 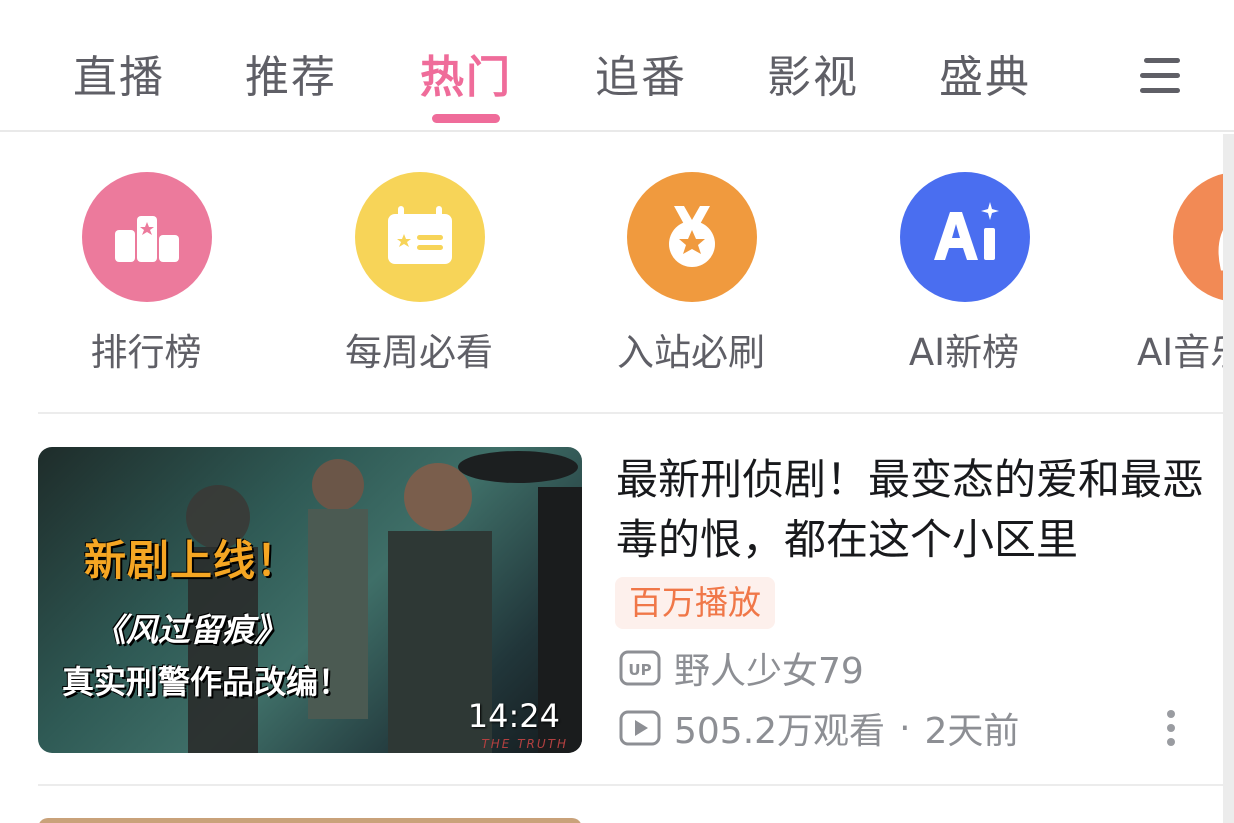 What do you see at coordinates (310, 820) in the screenshot?
I see `next-video-thumbnail` at bounding box center [310, 820].